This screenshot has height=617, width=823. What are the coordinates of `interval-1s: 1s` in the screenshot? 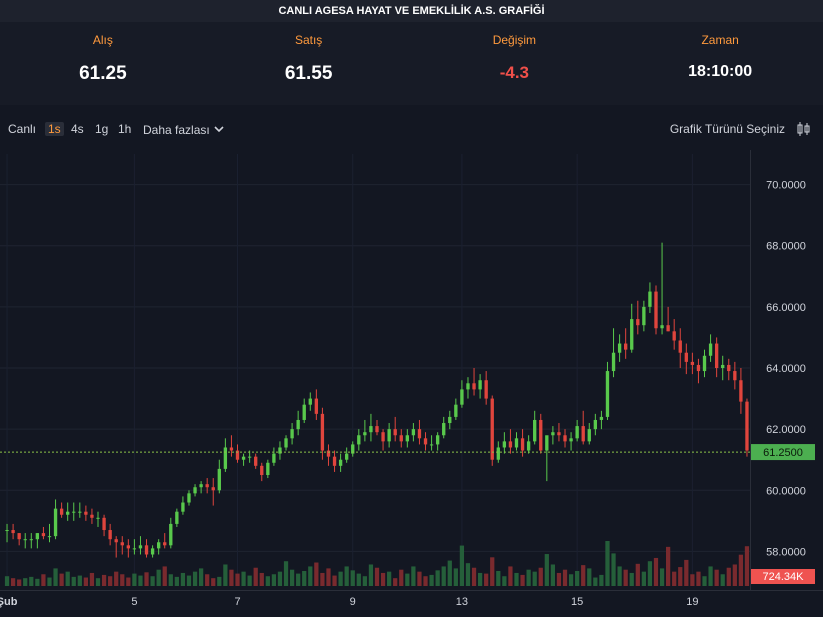 It's located at (54, 129).